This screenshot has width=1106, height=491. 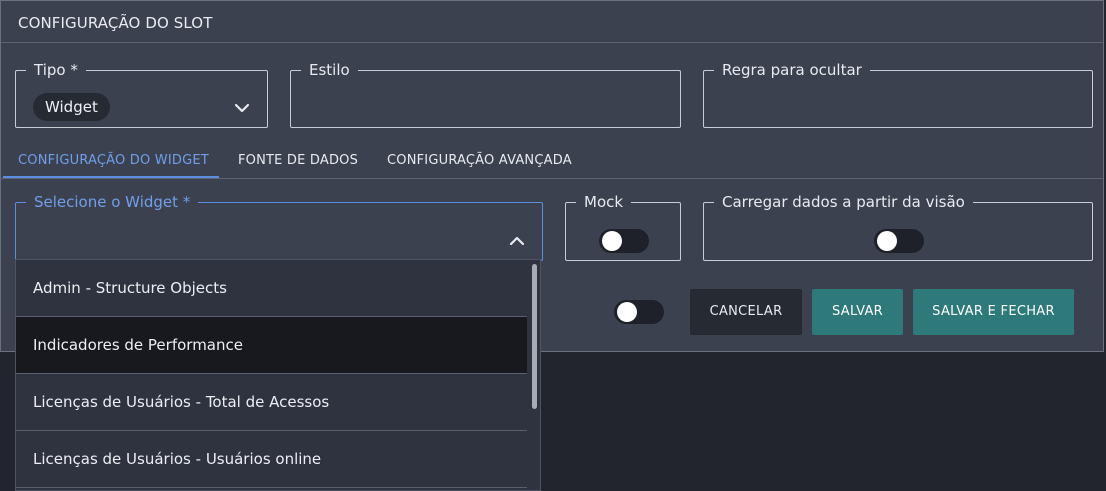 What do you see at coordinates (899, 241) in the screenshot?
I see `carregar-dados-toggle` at bounding box center [899, 241].